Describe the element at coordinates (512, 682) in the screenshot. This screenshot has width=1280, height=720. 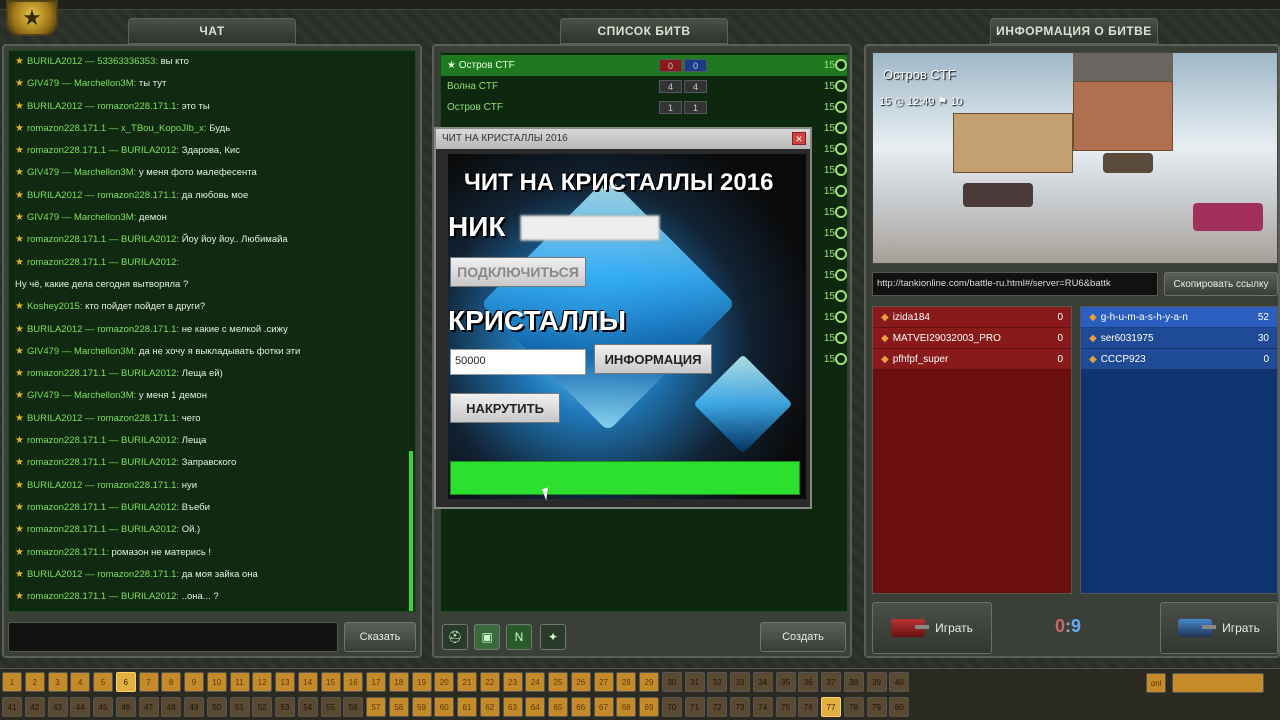
I see `rank-number: 23` at that location.